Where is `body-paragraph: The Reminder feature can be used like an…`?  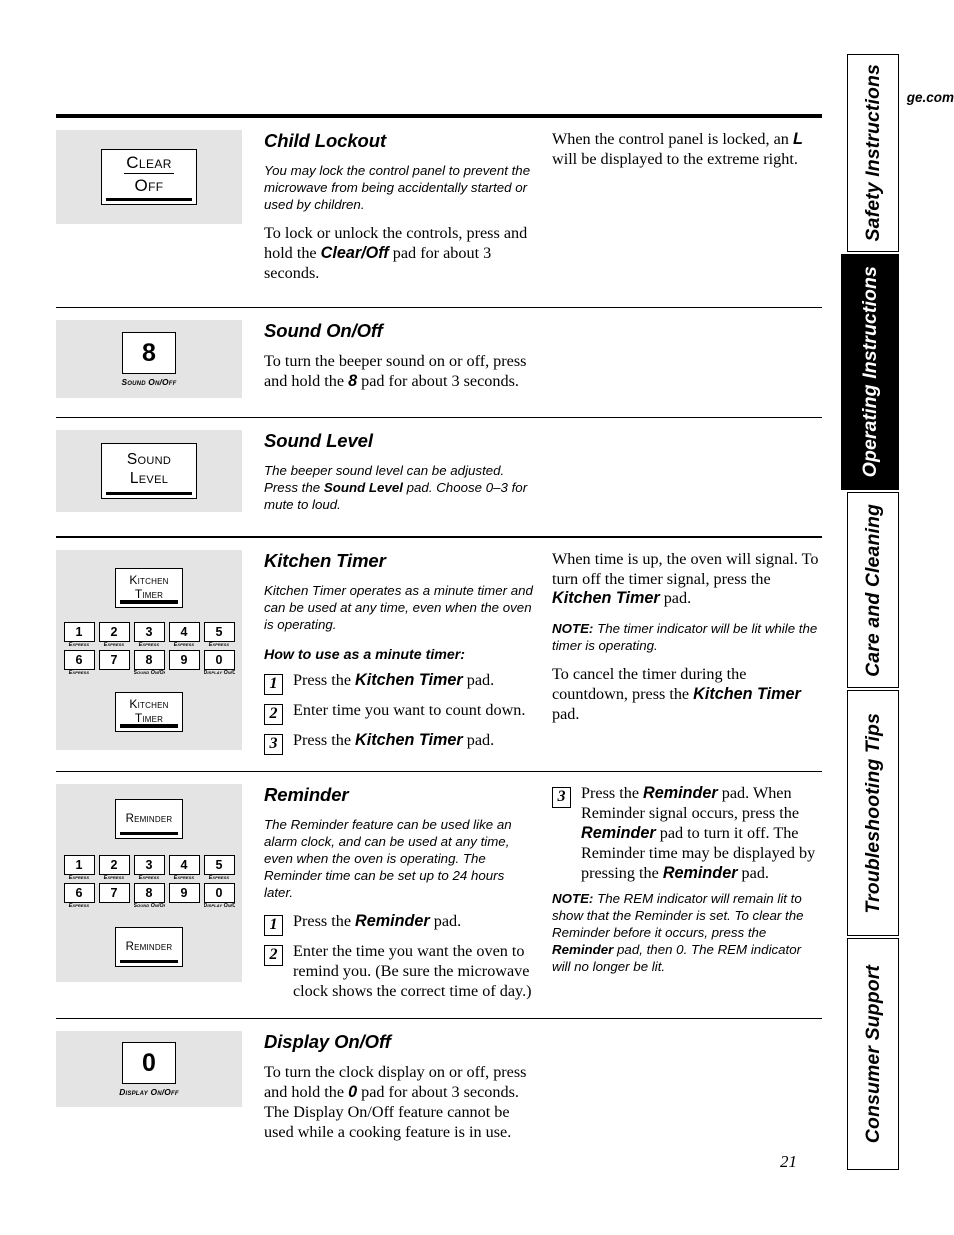
body-paragraph: The Reminder feature can be used like an… is located at coordinates (388, 858).